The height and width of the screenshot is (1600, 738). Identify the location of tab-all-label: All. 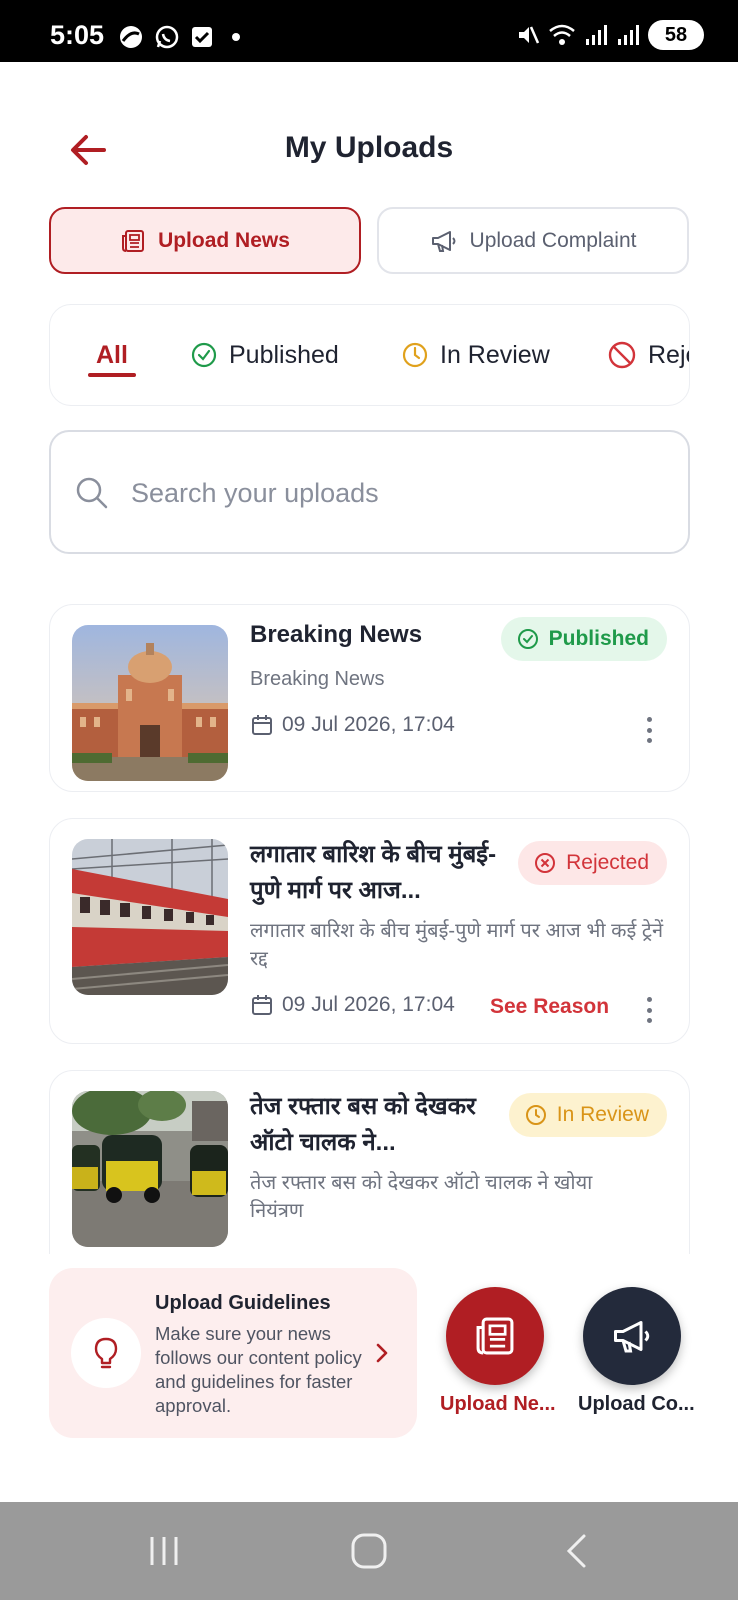
(112, 354).